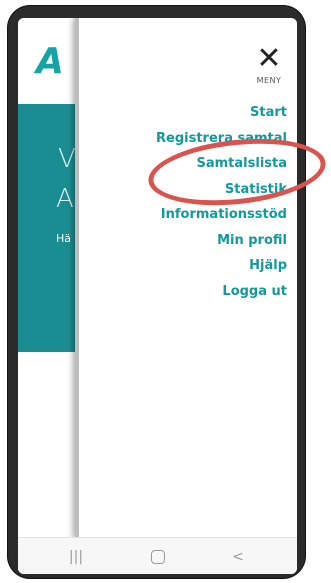 The image size is (331, 583). Describe the element at coordinates (65, 199) in the screenshot. I see `hero-subtitle-partial: A` at that location.